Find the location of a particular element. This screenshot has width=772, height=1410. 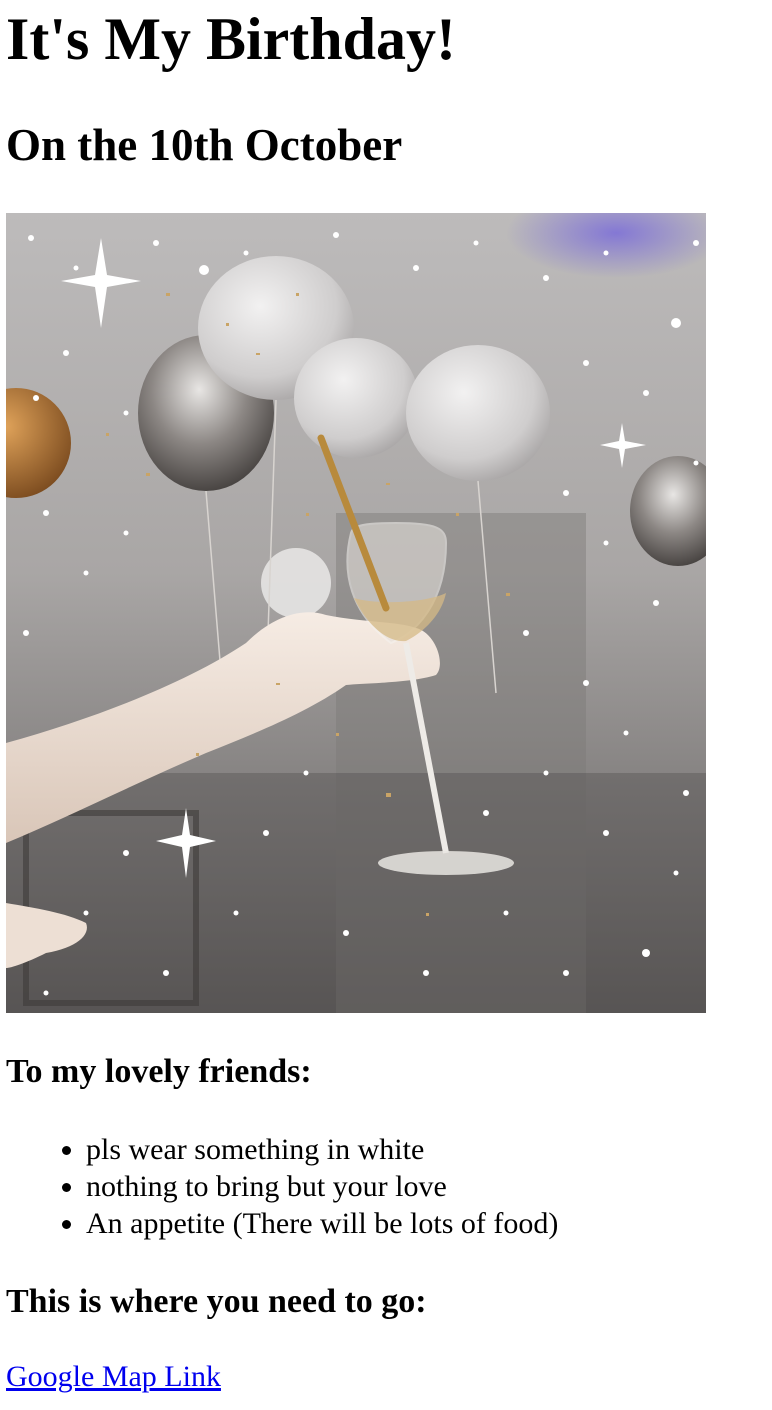

friends-heading: To my lovely friends: is located at coordinates (159, 1071).